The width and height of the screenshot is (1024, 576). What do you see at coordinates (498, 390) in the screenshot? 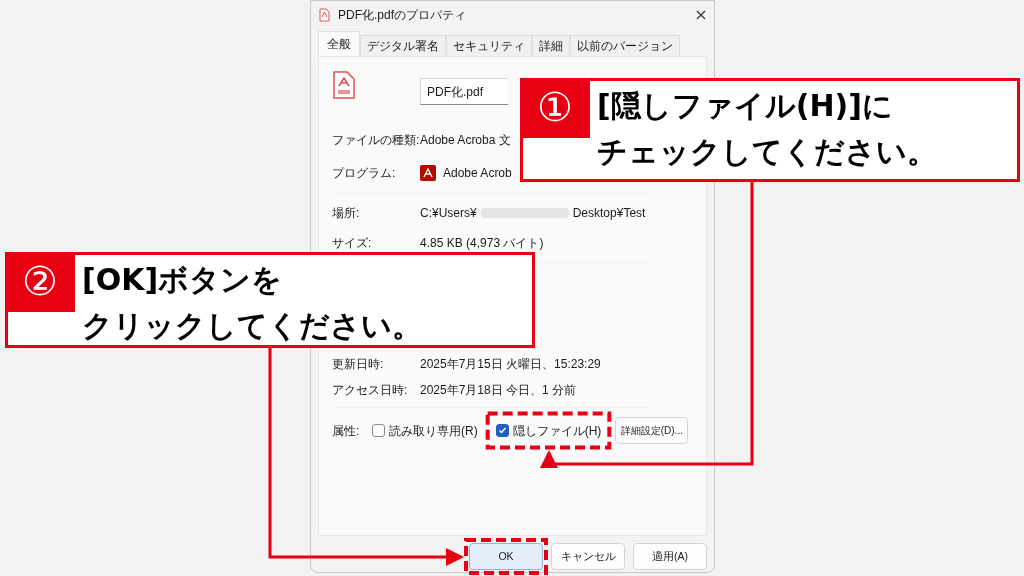
I see `field-value: 2025年7月18日 今日、1 分前` at bounding box center [498, 390].